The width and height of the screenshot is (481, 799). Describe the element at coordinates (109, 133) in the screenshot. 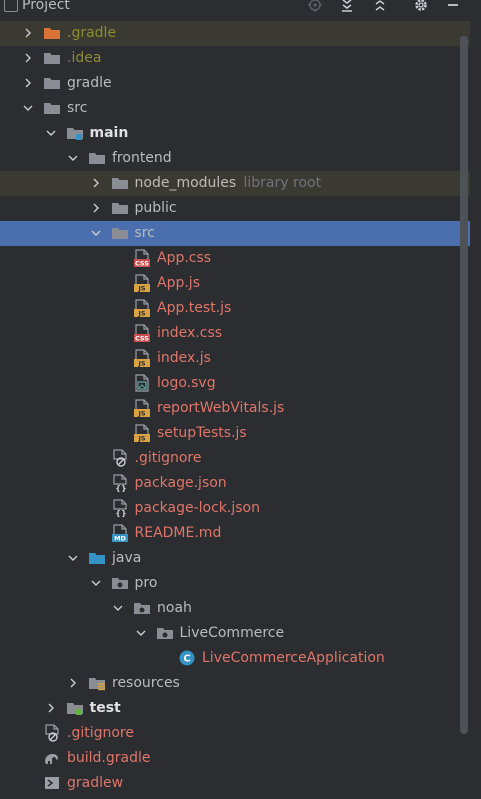

I see `tree-row-label: main` at that location.